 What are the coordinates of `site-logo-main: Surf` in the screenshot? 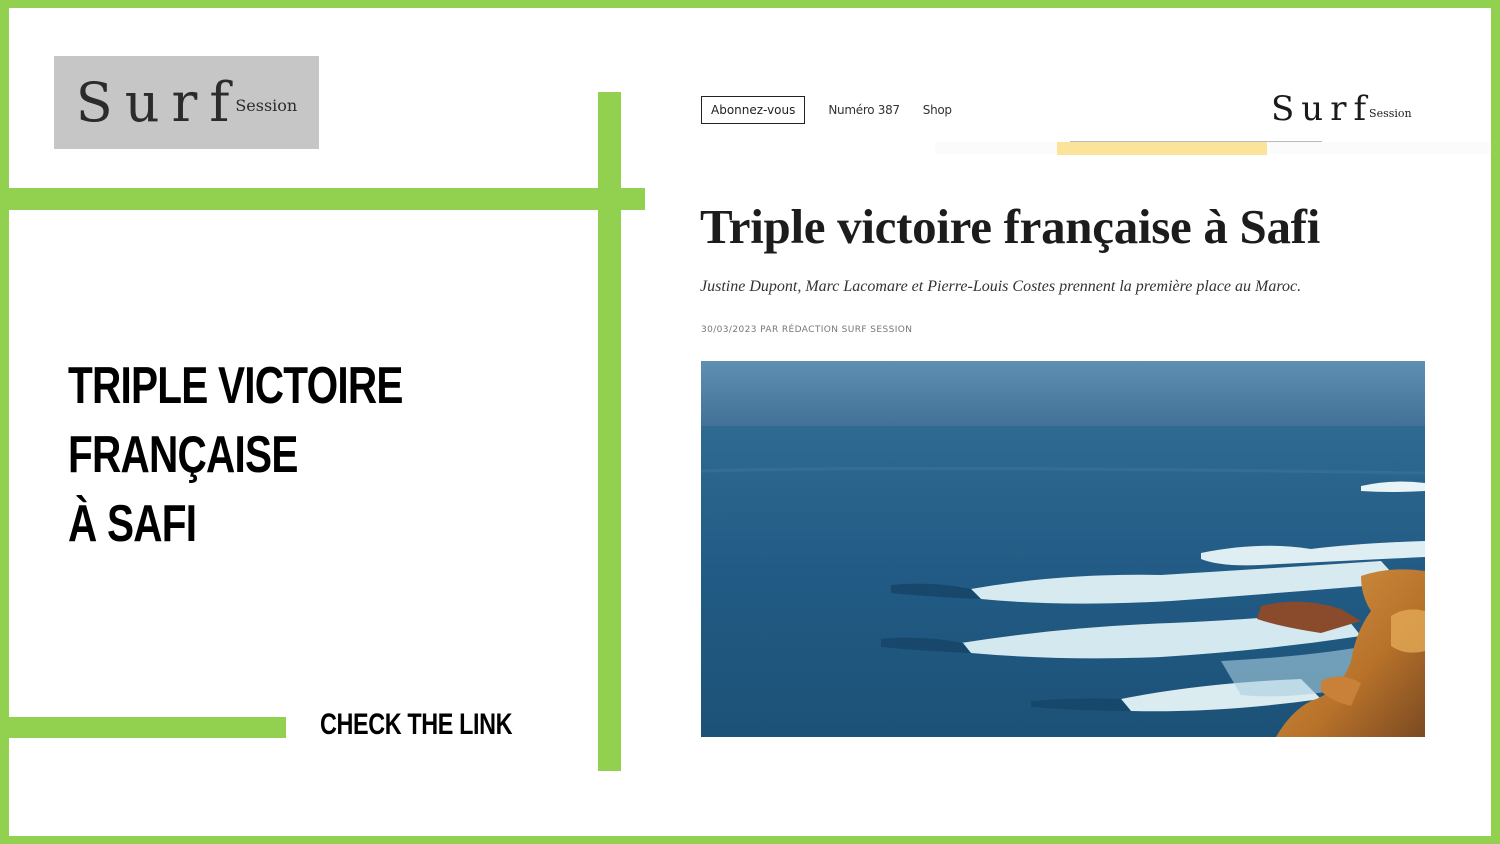 It's located at (1322, 109).